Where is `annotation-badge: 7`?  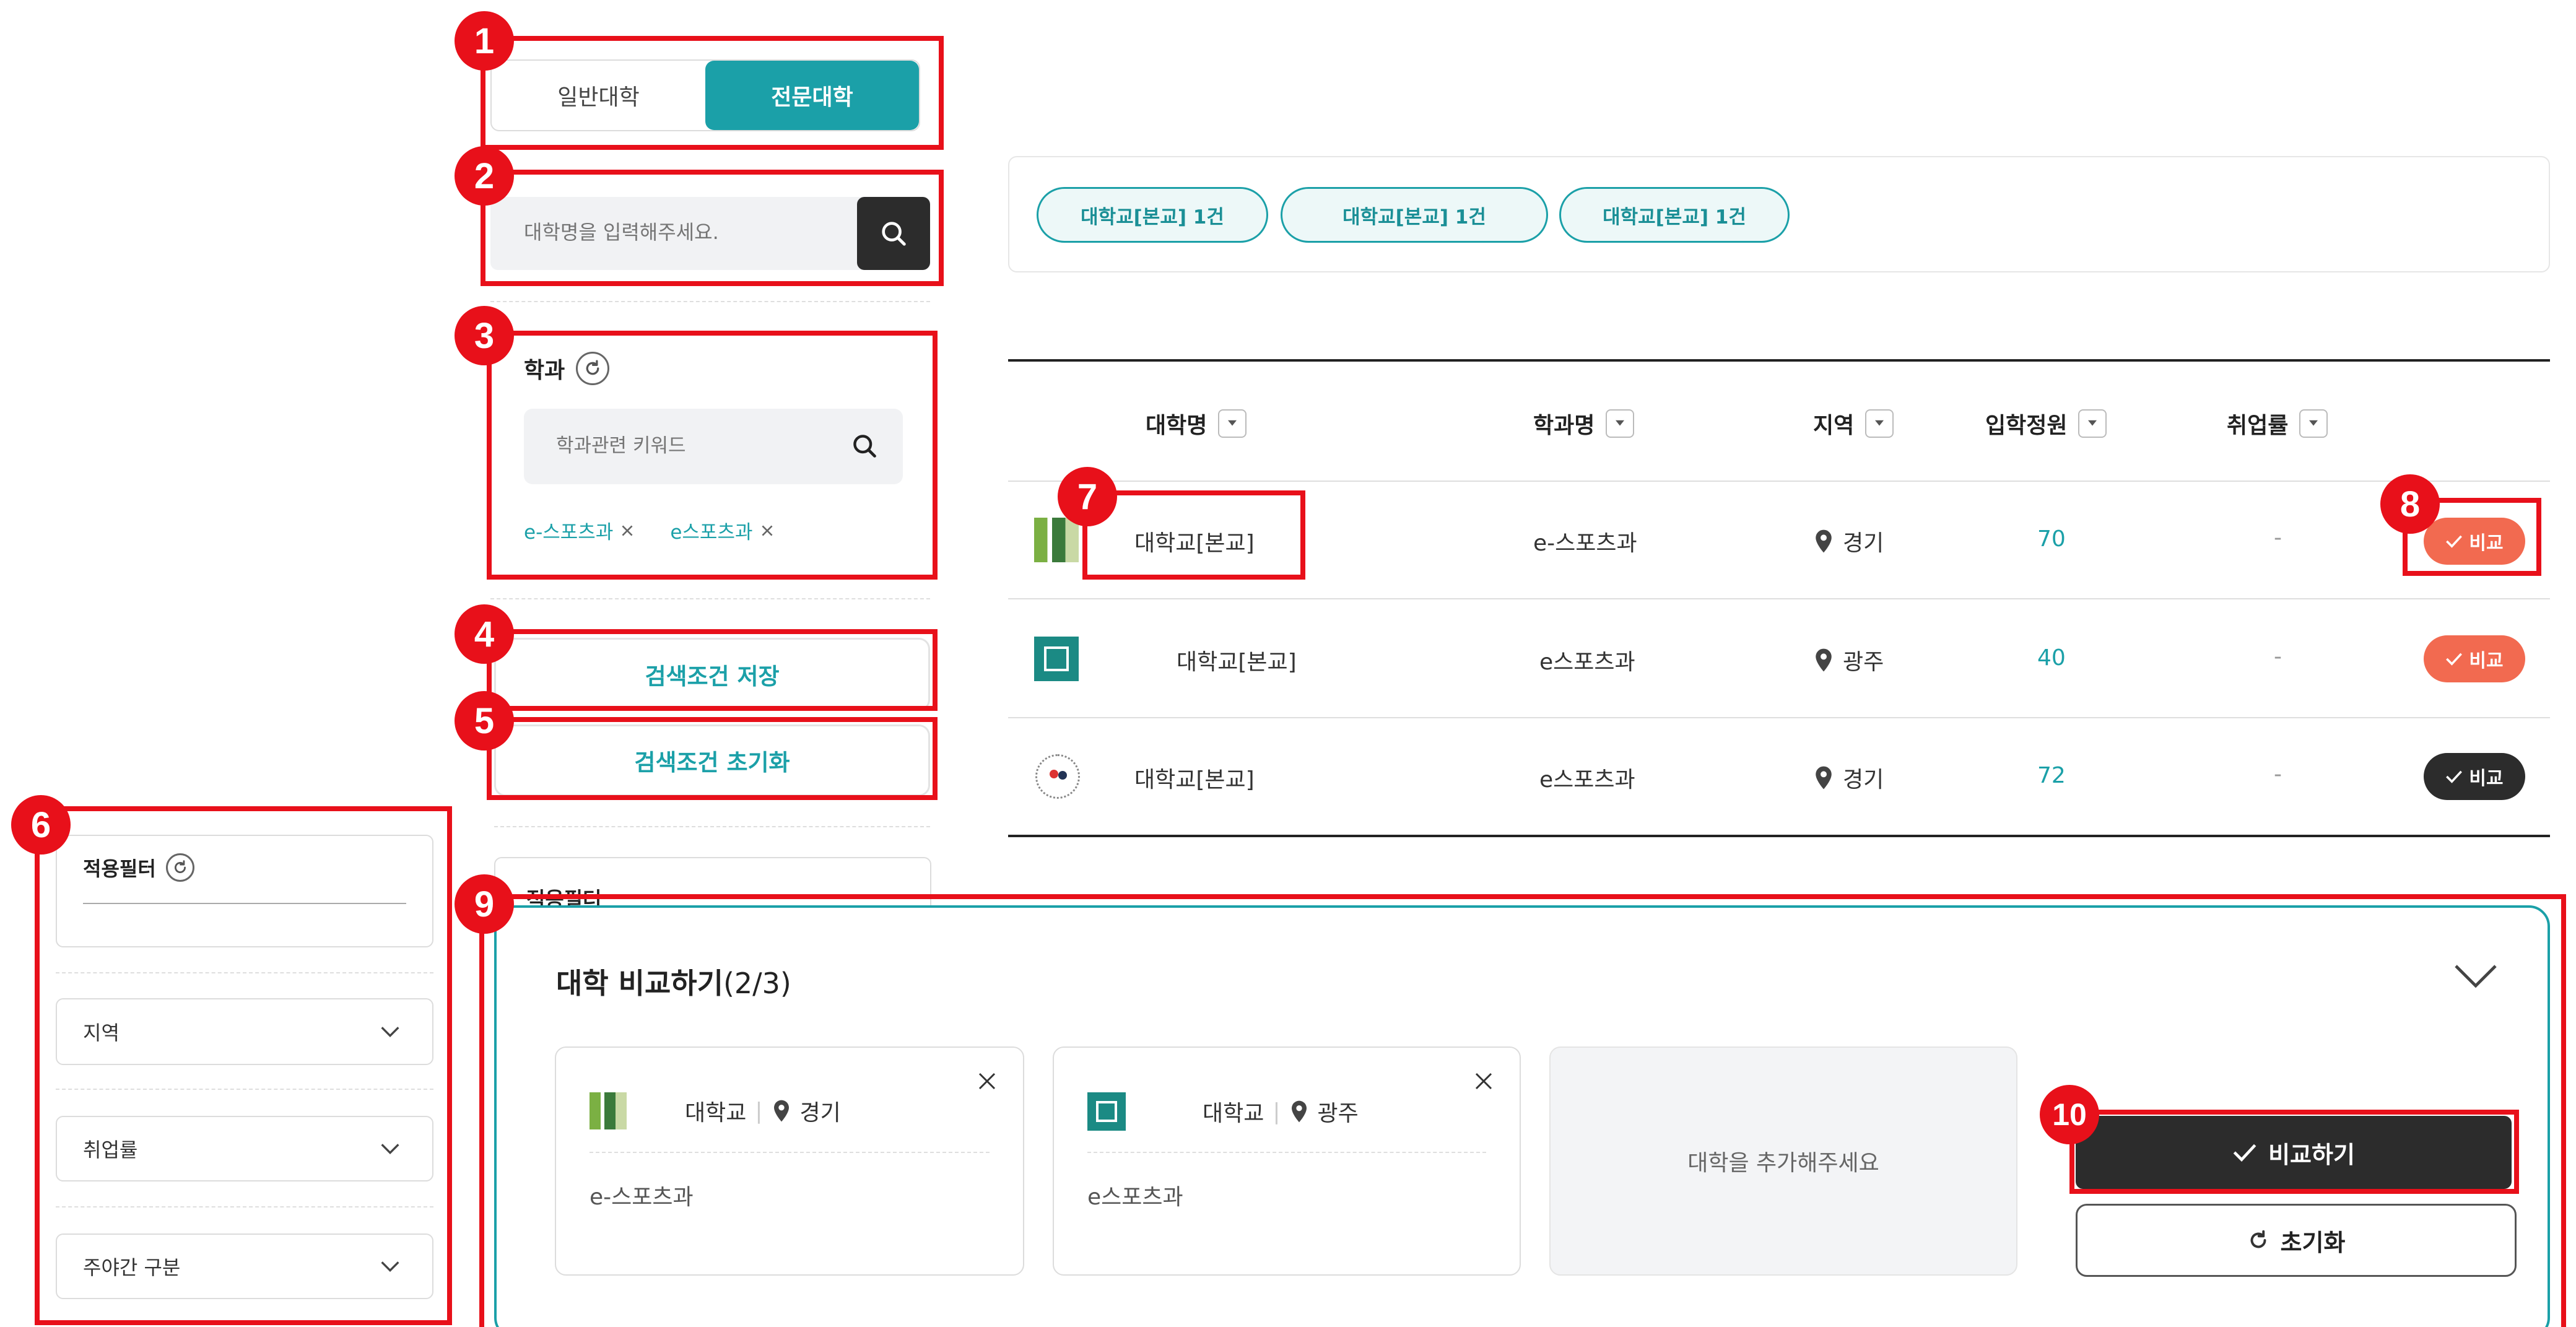 annotation-badge: 7 is located at coordinates (1087, 496).